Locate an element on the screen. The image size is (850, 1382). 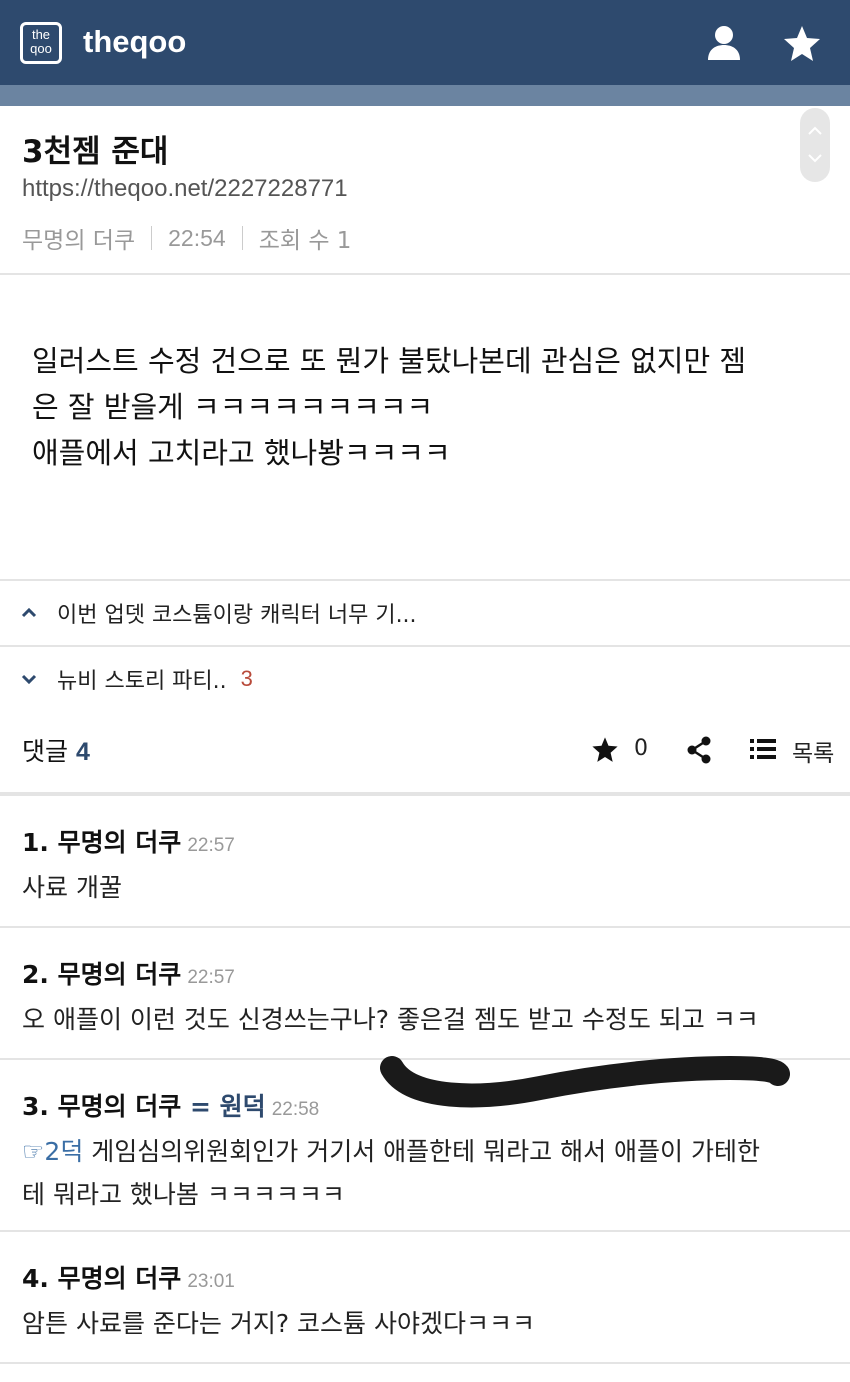
comment-count: 4 is located at coordinates (82, 752).